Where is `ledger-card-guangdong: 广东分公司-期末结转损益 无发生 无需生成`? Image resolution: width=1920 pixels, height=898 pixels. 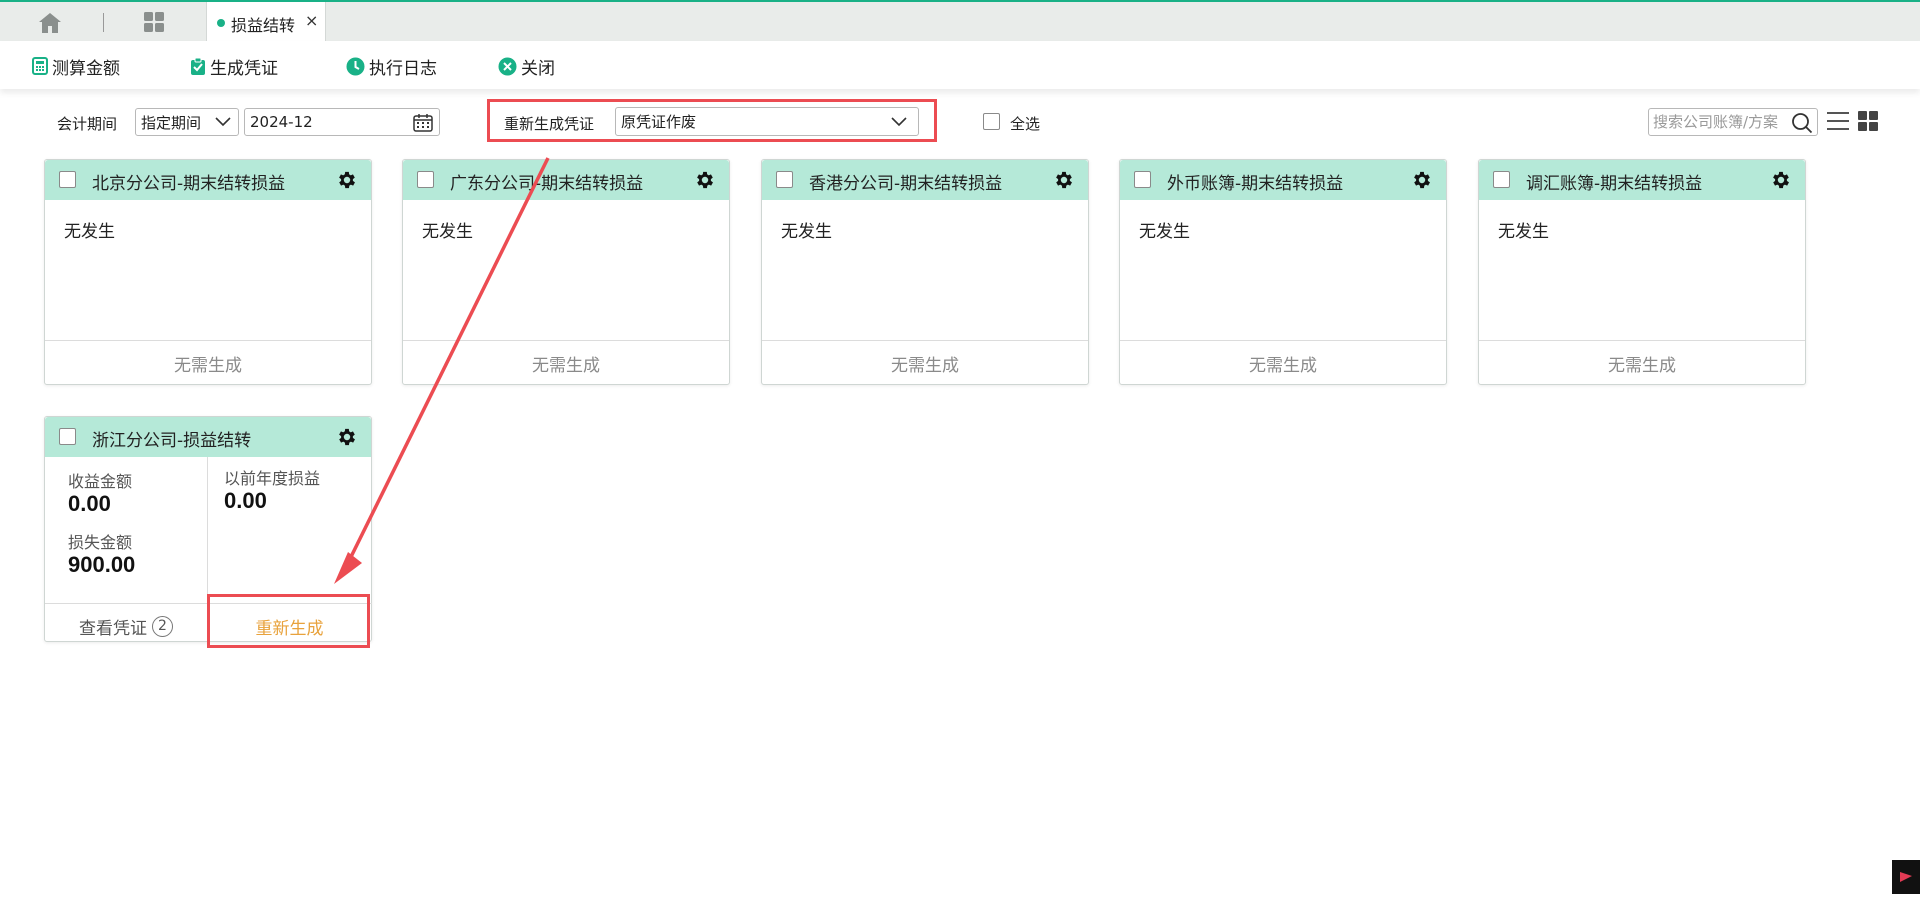
ledger-card-guangdong: 广东分公司-期末结转损益 无发生 无需生成 is located at coordinates (566, 272).